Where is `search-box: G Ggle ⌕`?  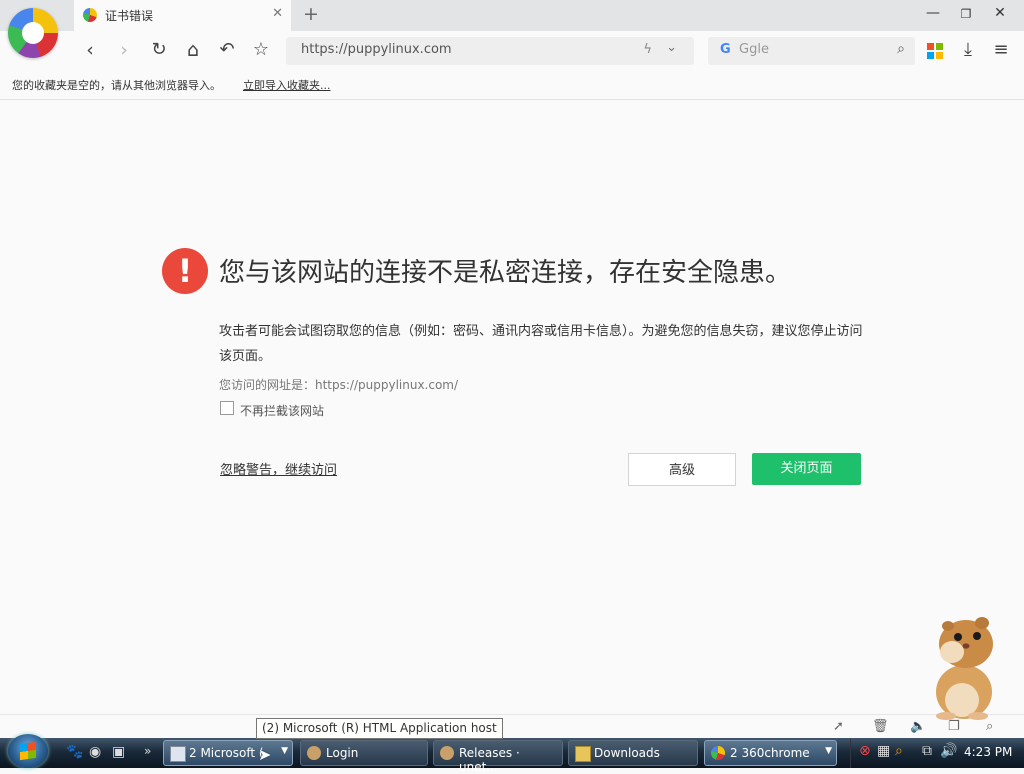 search-box: G Ggle ⌕ is located at coordinates (811, 51).